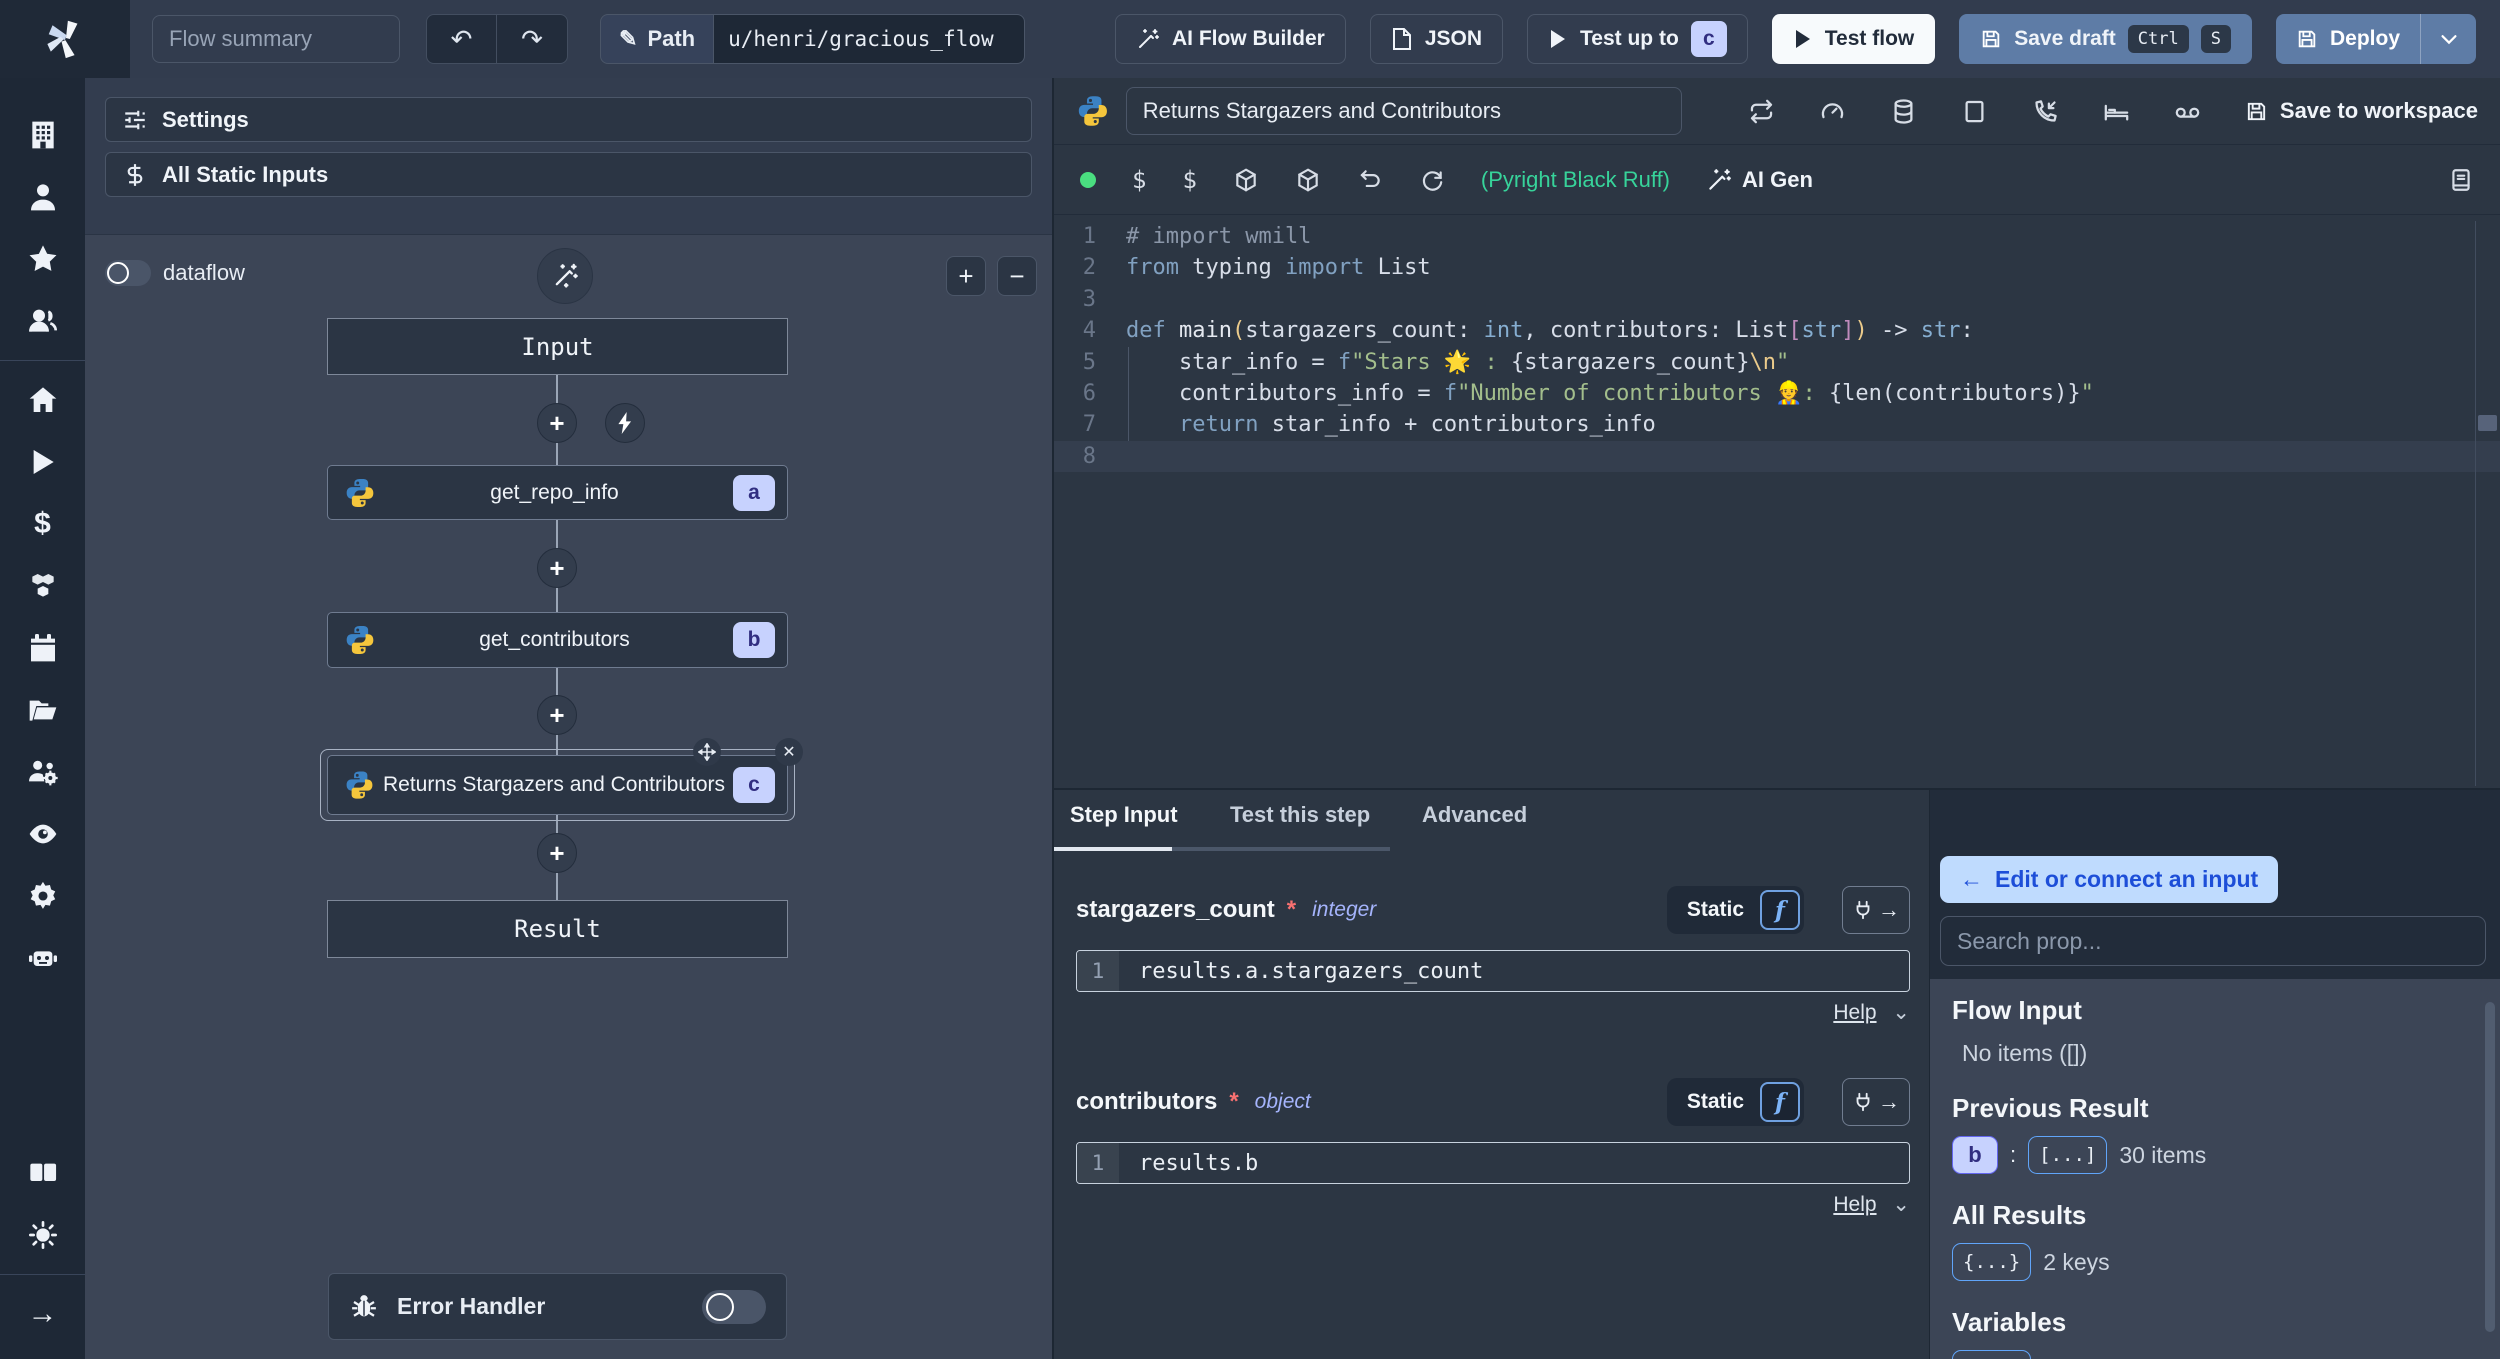  I want to click on zoom-out-button: −, so click(1017, 276).